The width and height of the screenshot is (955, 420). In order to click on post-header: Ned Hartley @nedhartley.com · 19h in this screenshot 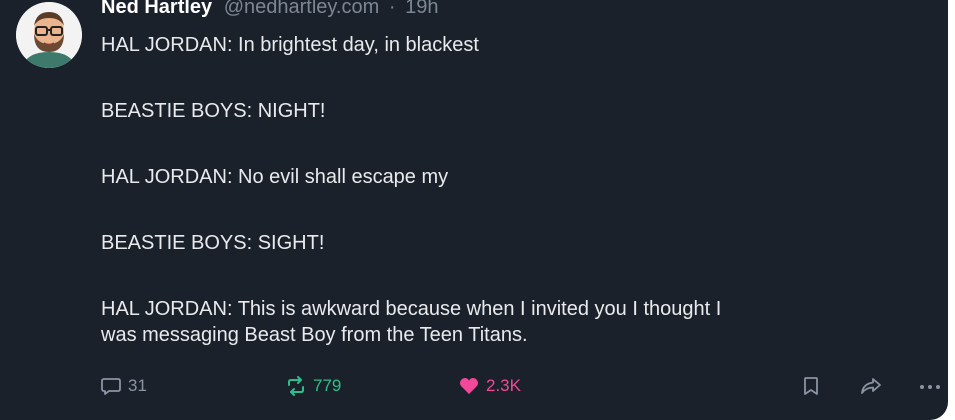, I will do `click(269, 9)`.